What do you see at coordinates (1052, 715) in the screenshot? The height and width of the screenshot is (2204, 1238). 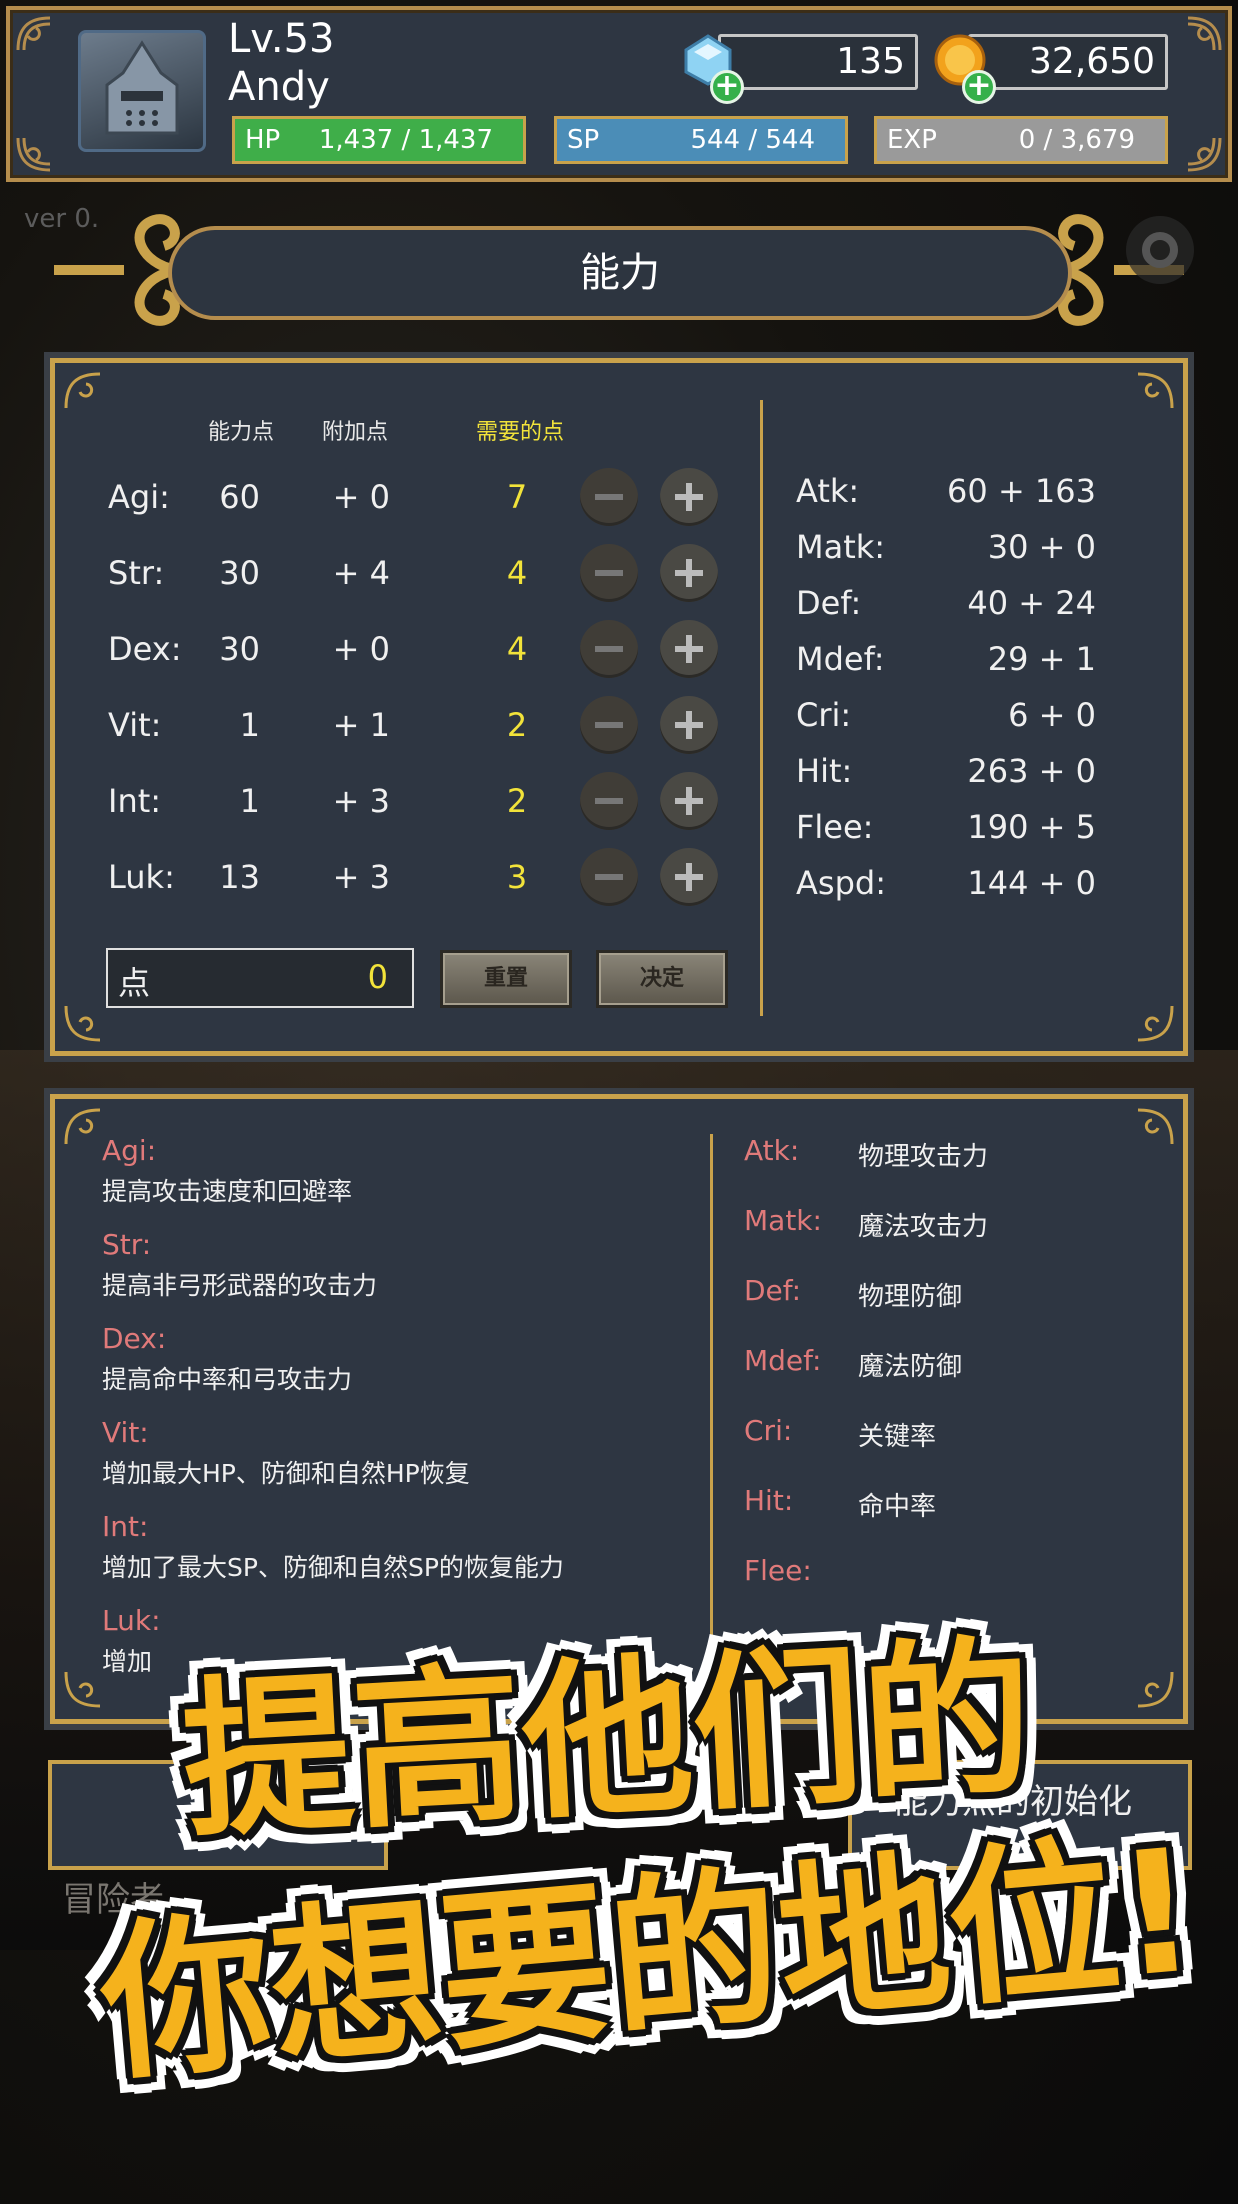 I see `derived-value: 6 + 0` at bounding box center [1052, 715].